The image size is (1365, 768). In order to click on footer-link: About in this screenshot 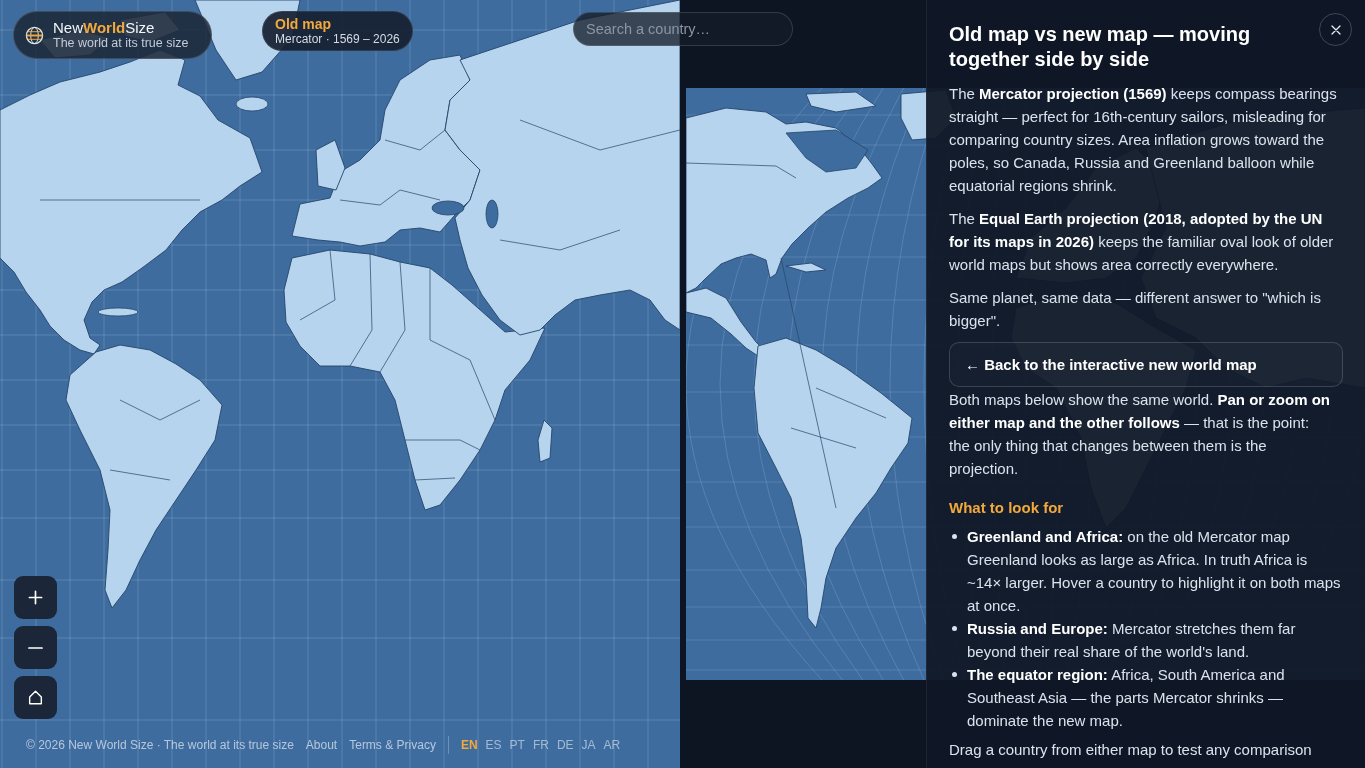, I will do `click(321, 745)`.